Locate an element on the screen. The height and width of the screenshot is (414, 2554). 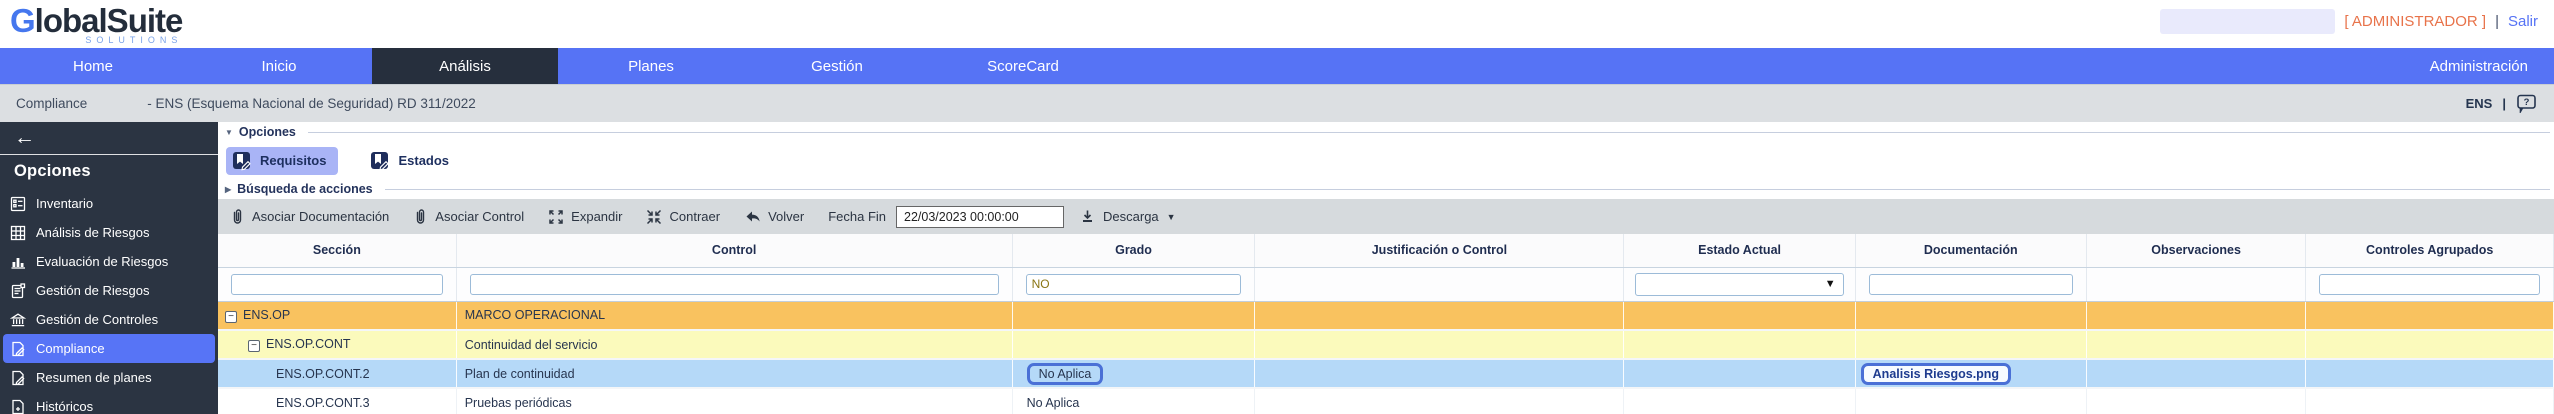
sidebar-item-label: Compliance is located at coordinates (70, 348).